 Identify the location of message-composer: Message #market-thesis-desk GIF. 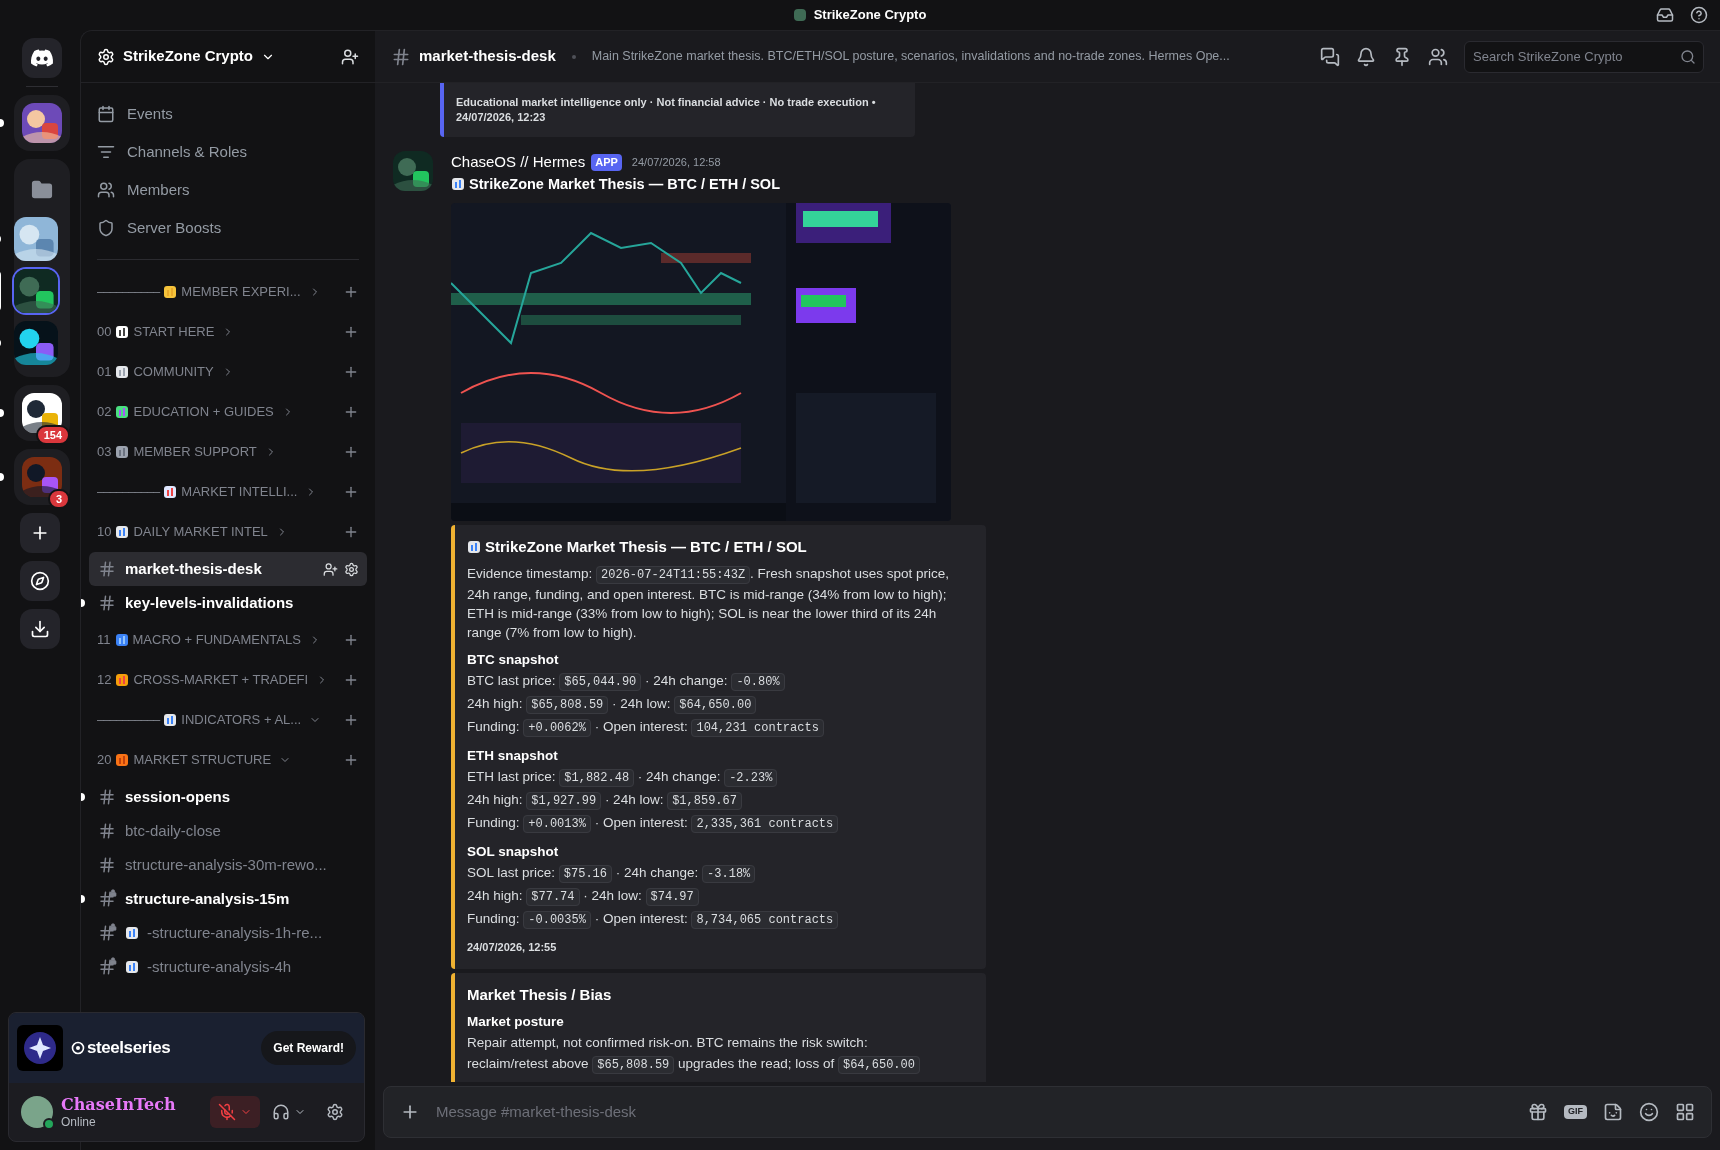
(1047, 1112).